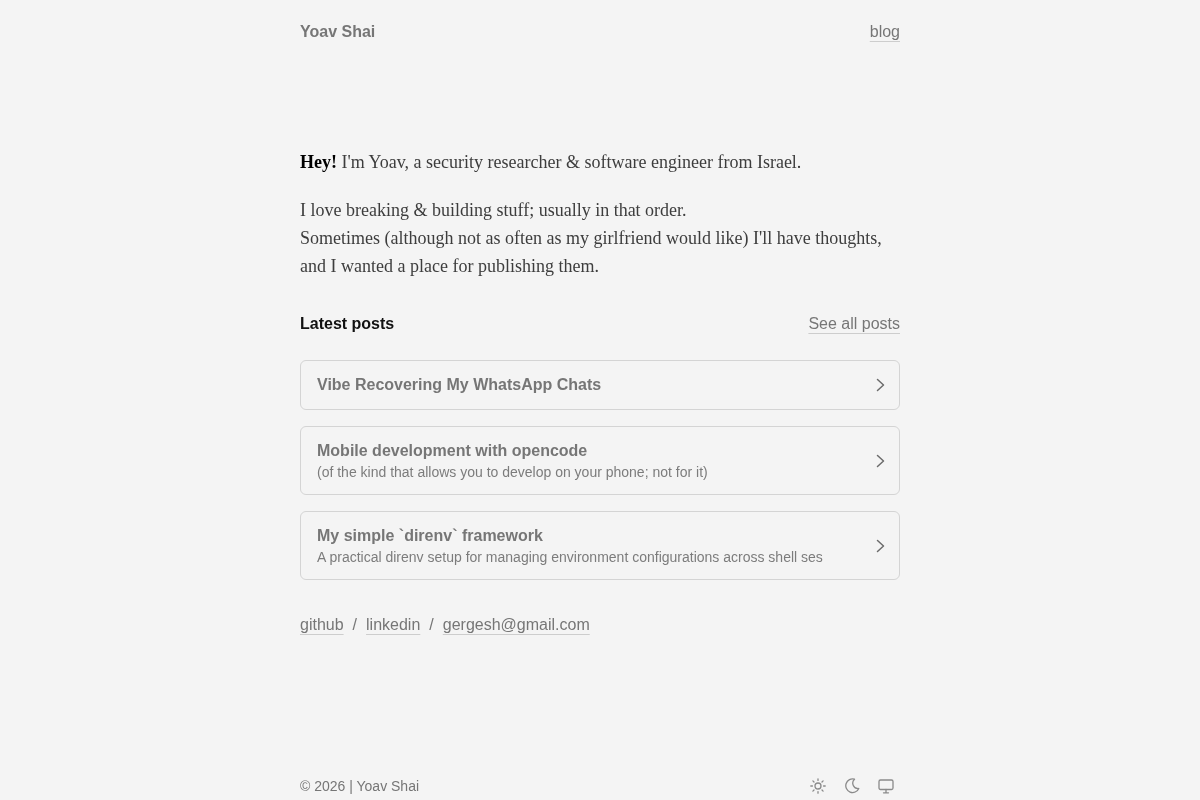 This screenshot has height=800, width=1200. I want to click on site-title: Yoav Shai, so click(338, 32).